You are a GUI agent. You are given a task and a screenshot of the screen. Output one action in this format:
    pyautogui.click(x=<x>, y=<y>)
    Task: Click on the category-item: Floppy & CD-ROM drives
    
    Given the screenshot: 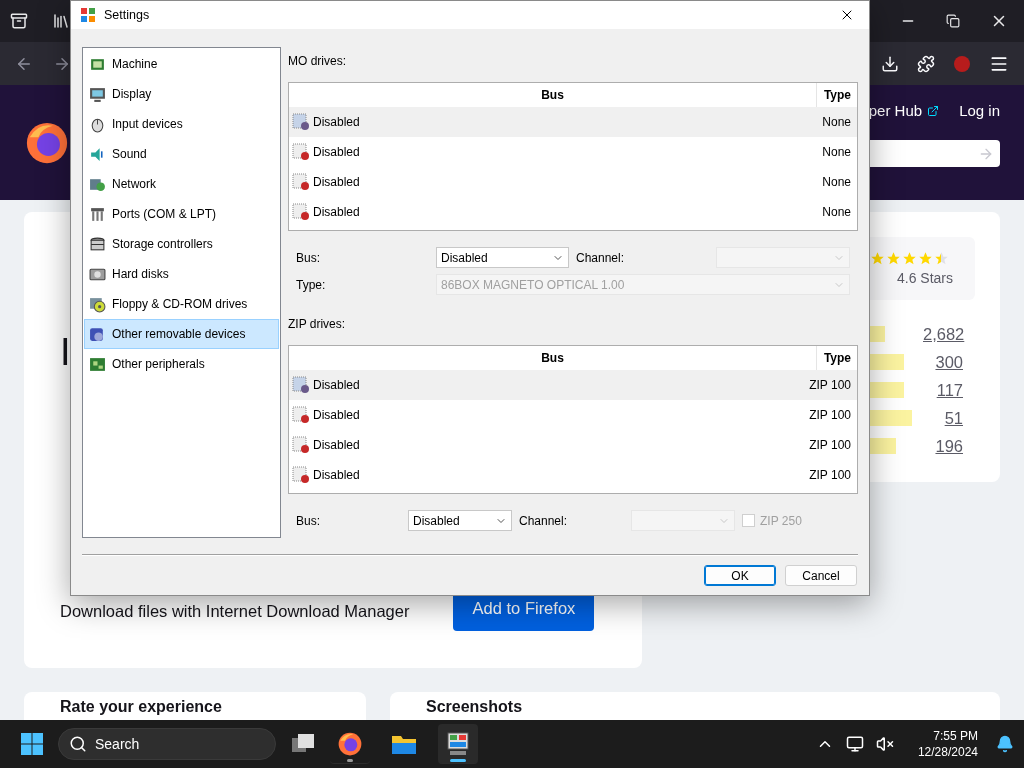 What is the action you would take?
    pyautogui.click(x=181, y=304)
    